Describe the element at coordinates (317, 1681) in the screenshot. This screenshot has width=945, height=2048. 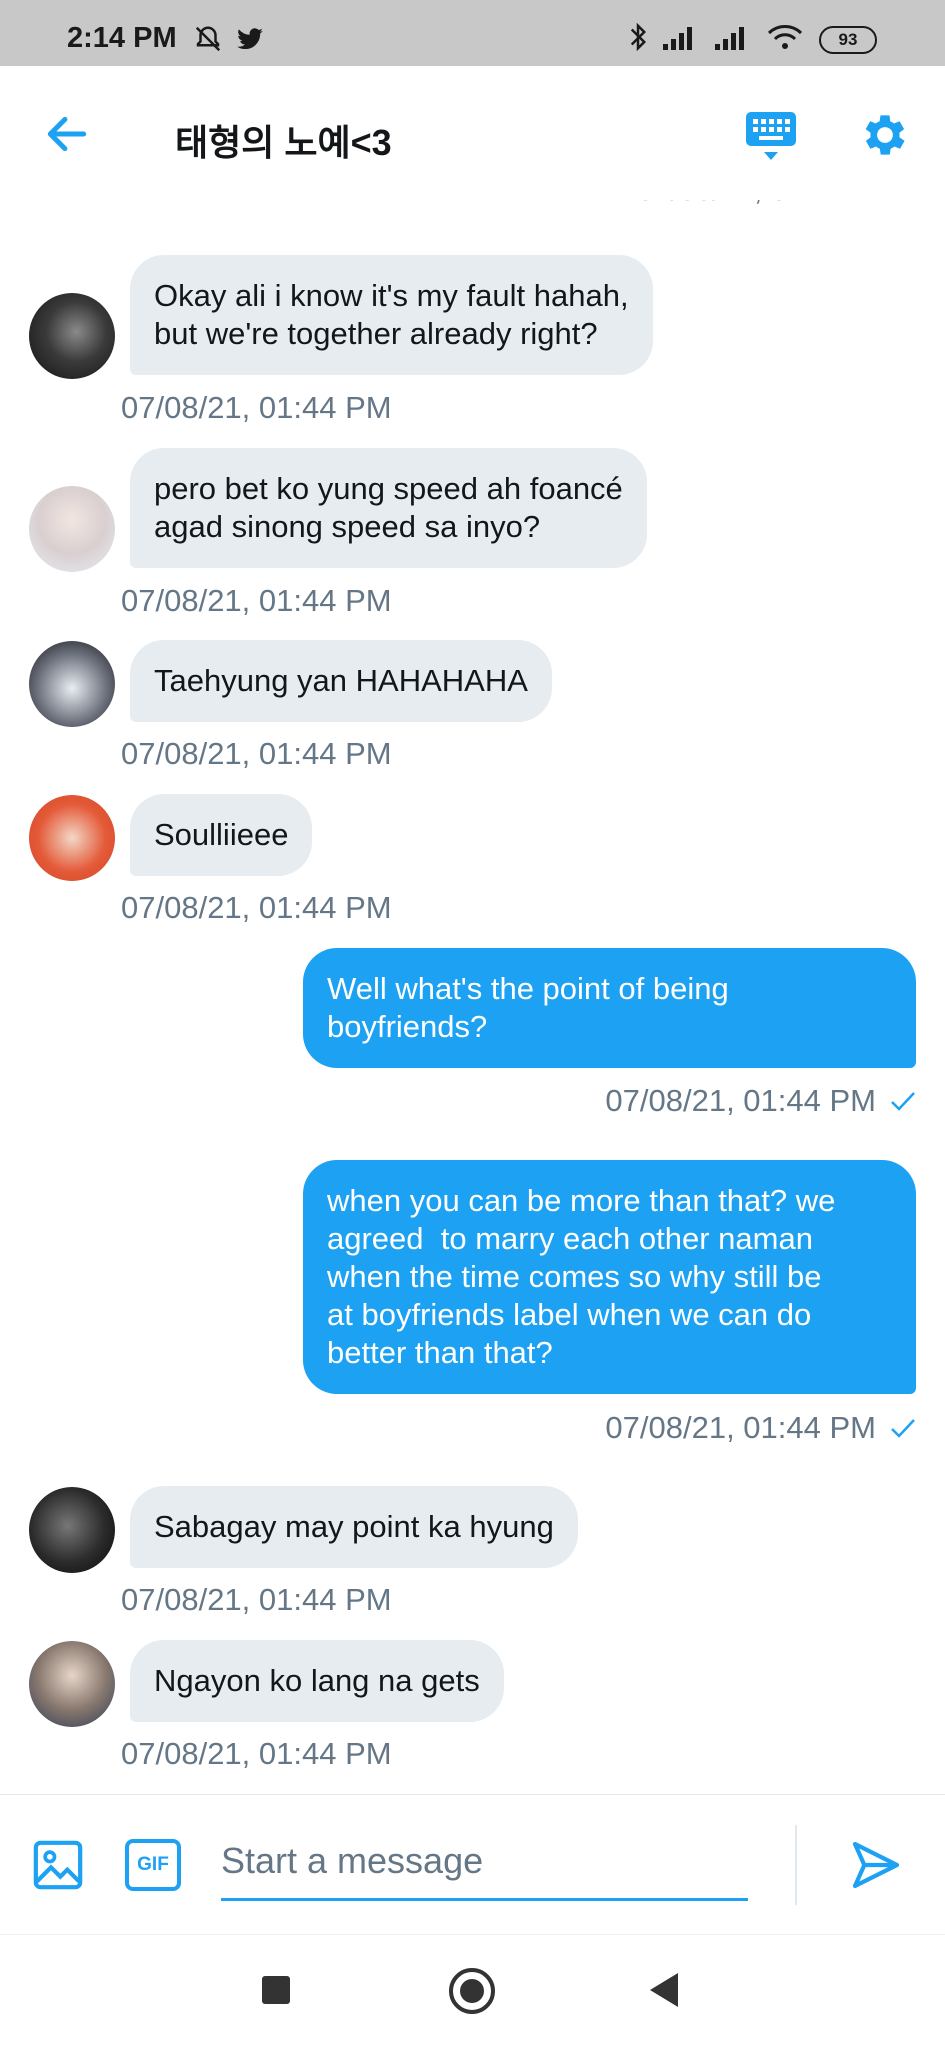
I see `message-bubble: Ngayon ko lang na gets` at that location.